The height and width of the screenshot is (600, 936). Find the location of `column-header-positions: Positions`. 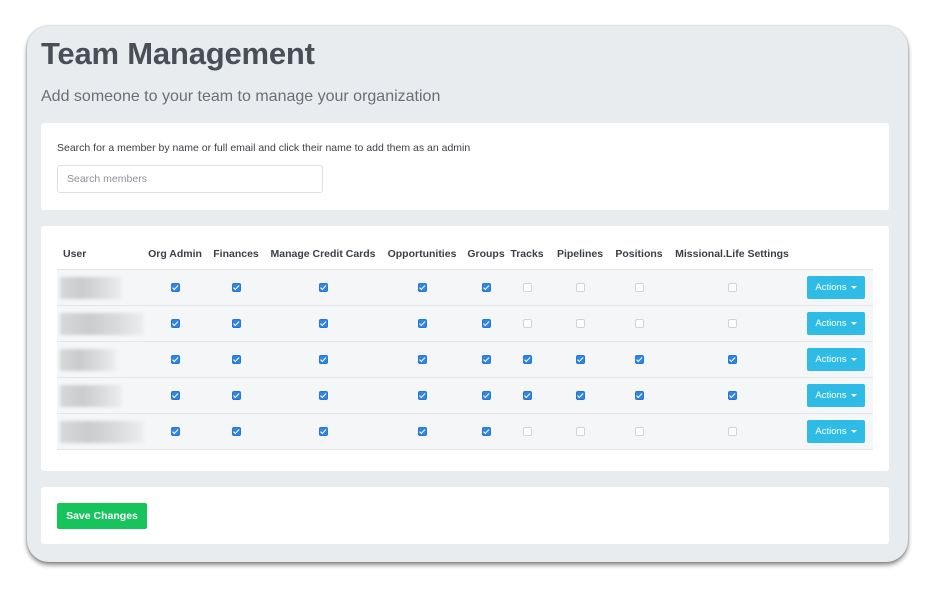

column-header-positions: Positions is located at coordinates (639, 254).